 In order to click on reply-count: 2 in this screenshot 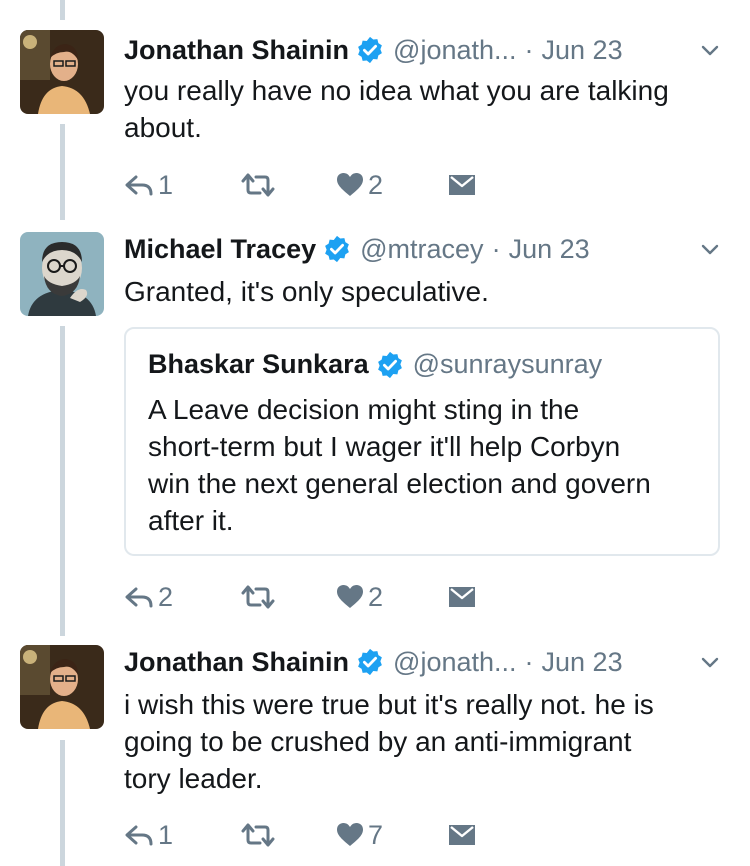, I will do `click(166, 596)`.